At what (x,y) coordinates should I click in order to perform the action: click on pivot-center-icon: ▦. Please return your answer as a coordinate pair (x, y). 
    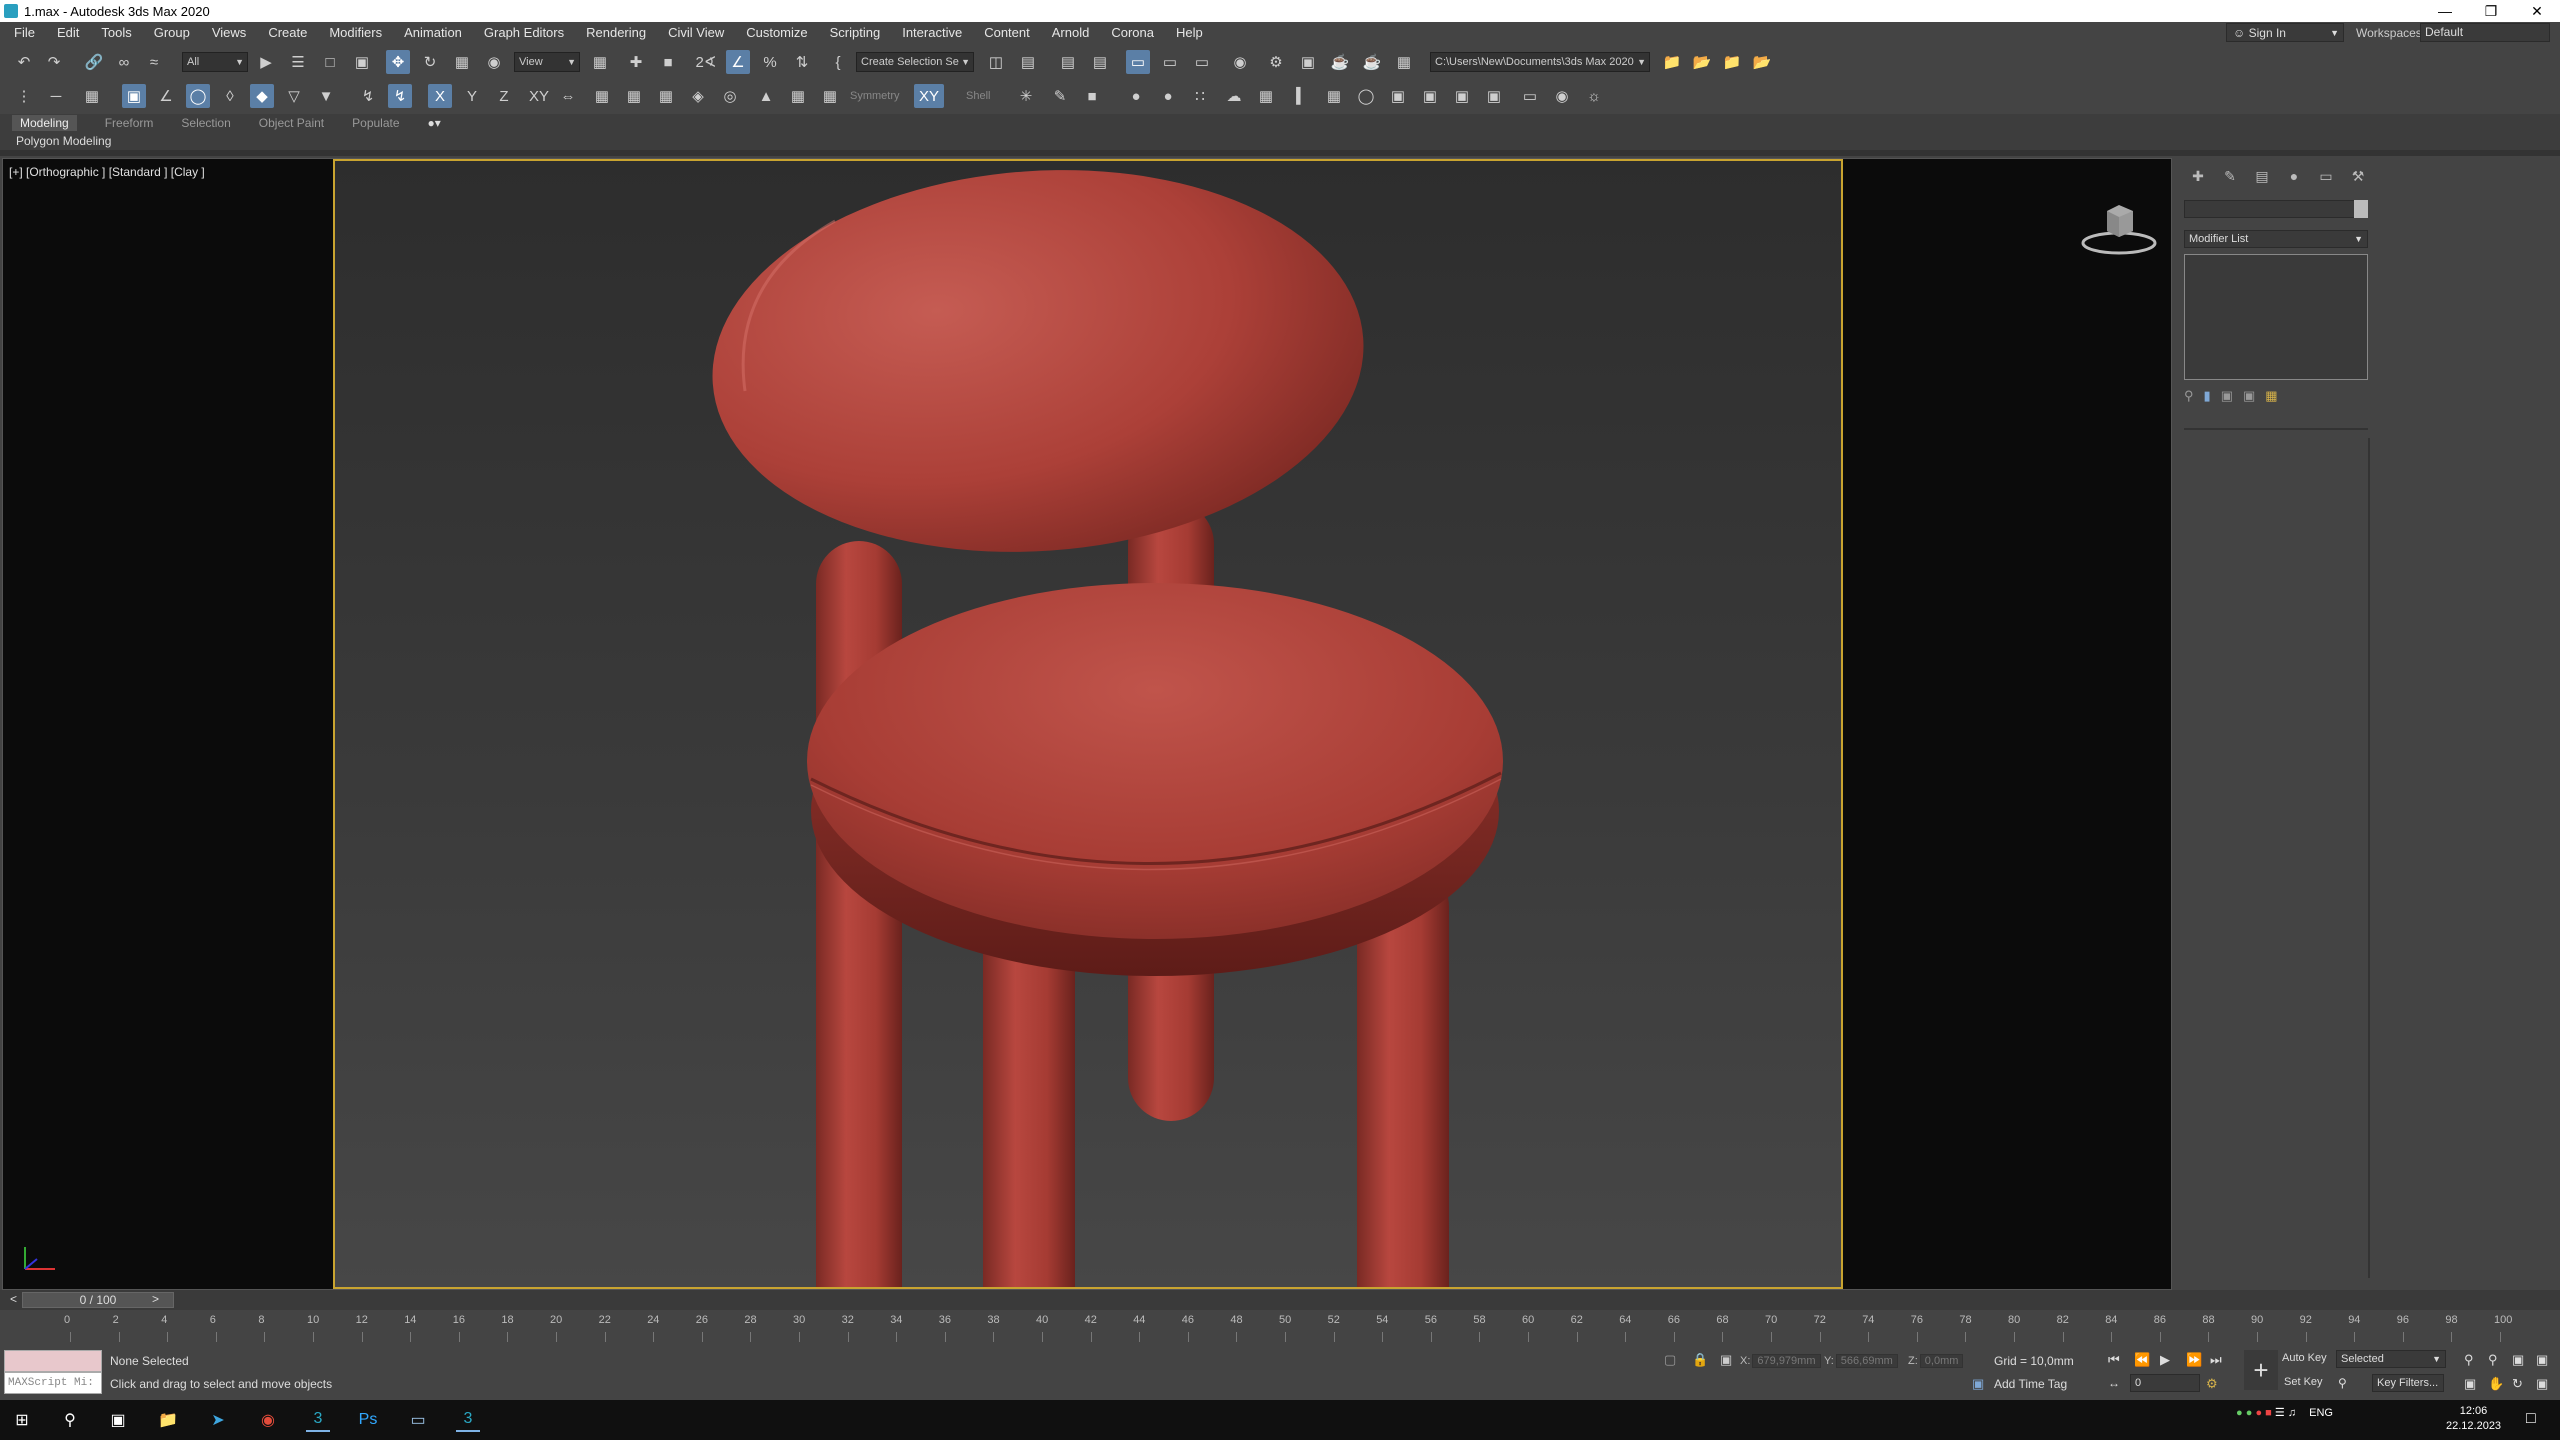
    Looking at the image, I should click on (600, 62).